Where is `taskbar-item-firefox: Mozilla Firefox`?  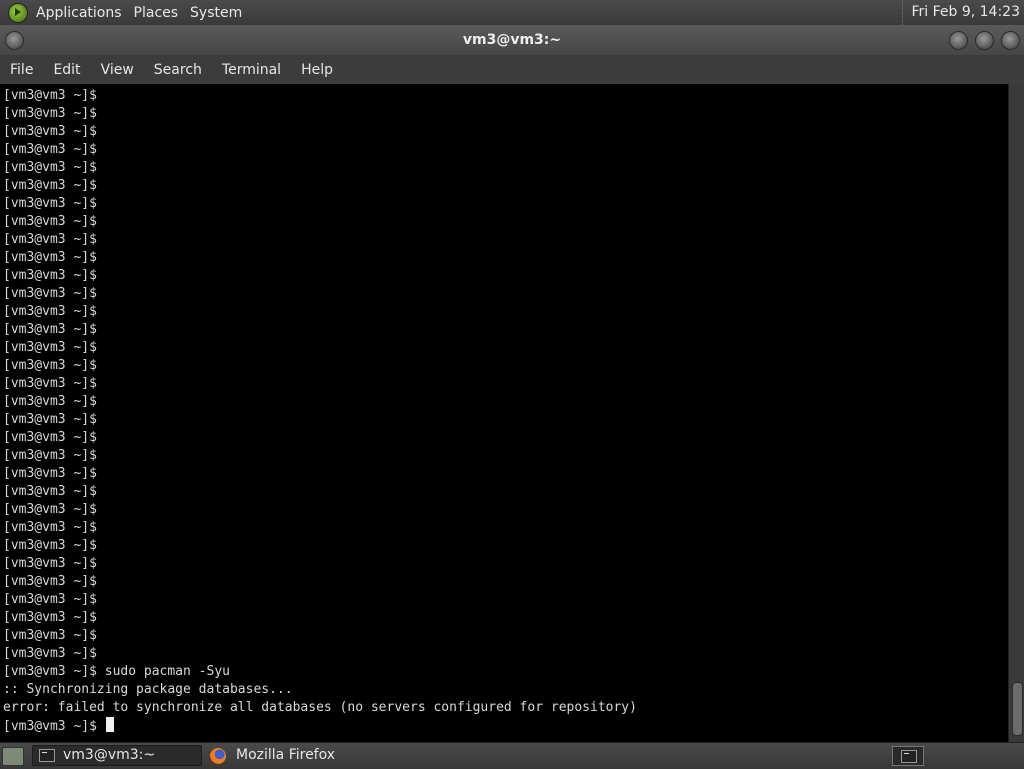 taskbar-item-firefox: Mozilla Firefox is located at coordinates (287, 755).